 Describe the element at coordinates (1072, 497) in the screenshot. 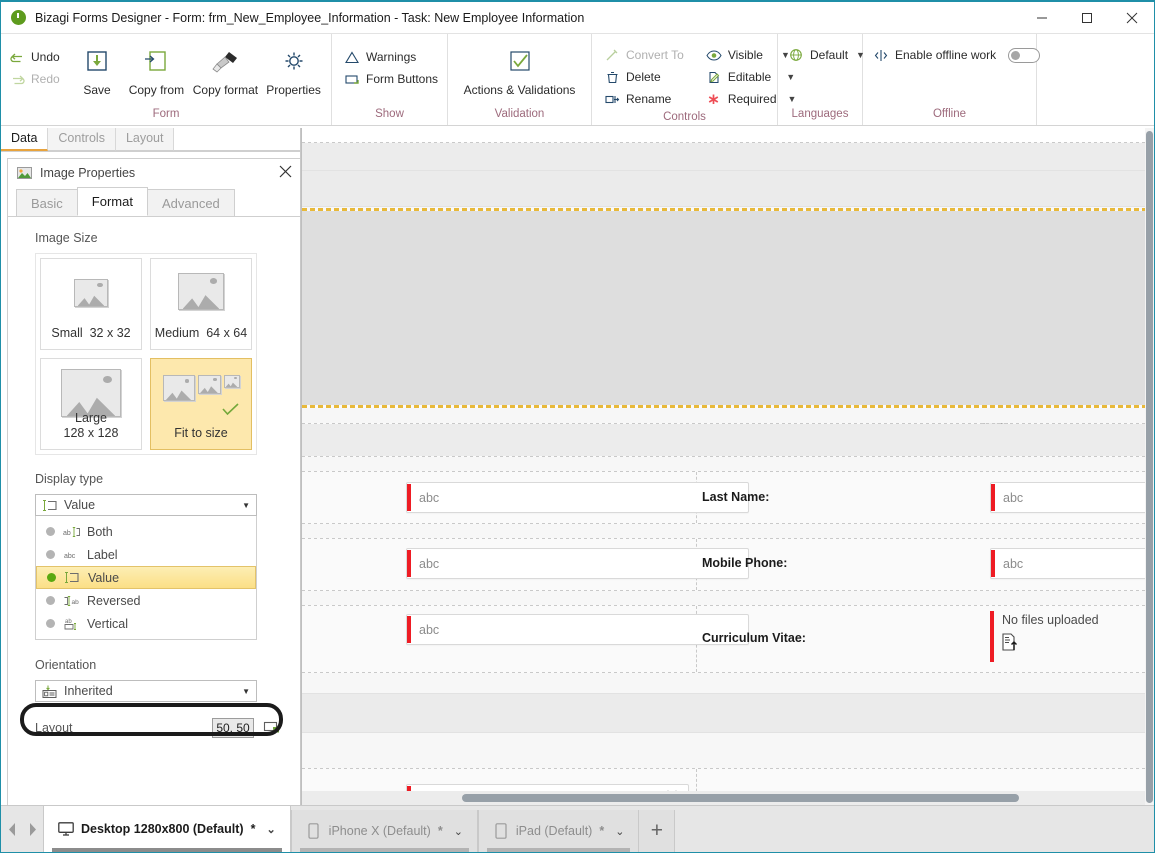

I see `last-name-input: abc` at that location.